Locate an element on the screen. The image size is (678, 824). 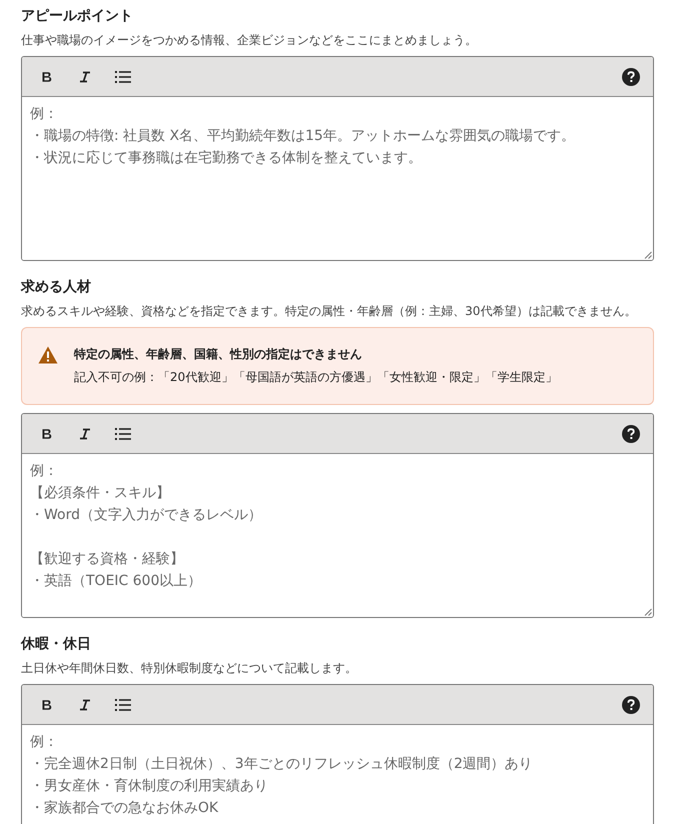
placeholder-text: ・英語（TOEIC 600以上） is located at coordinates (116, 581).